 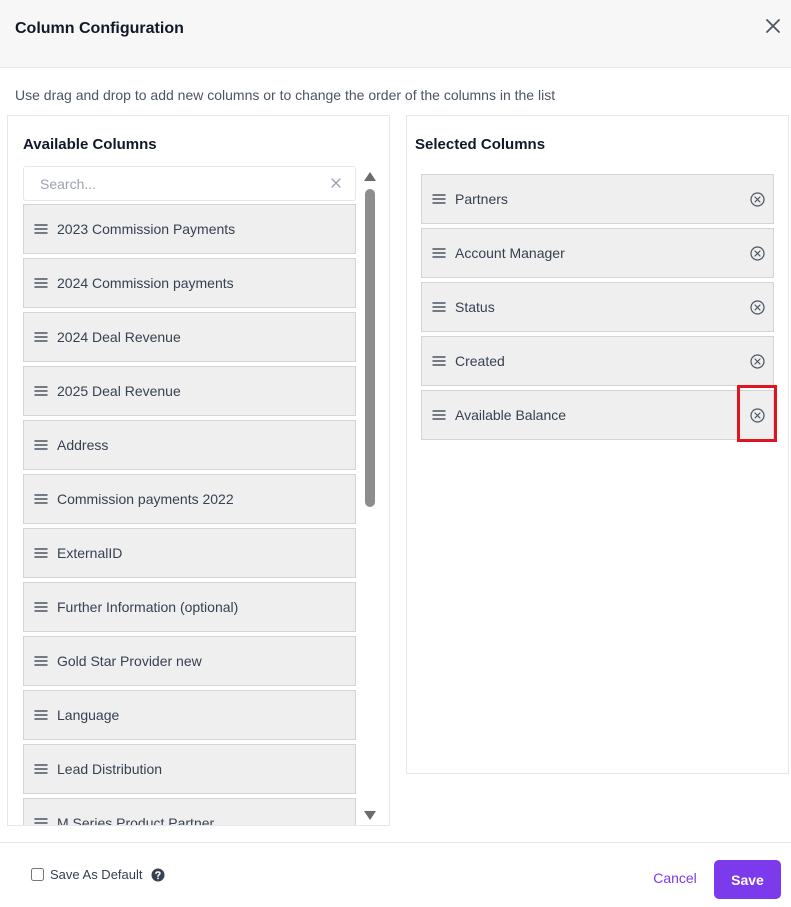 What do you see at coordinates (110, 769) in the screenshot?
I see `column-item-label: Lead Distribution` at bounding box center [110, 769].